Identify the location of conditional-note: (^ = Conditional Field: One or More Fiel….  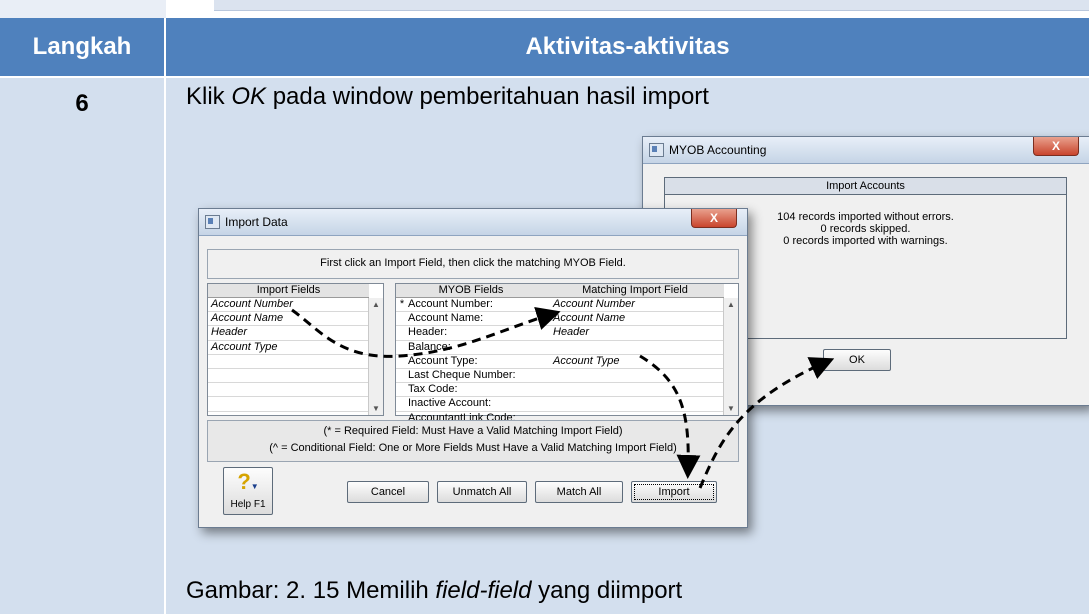
(473, 448).